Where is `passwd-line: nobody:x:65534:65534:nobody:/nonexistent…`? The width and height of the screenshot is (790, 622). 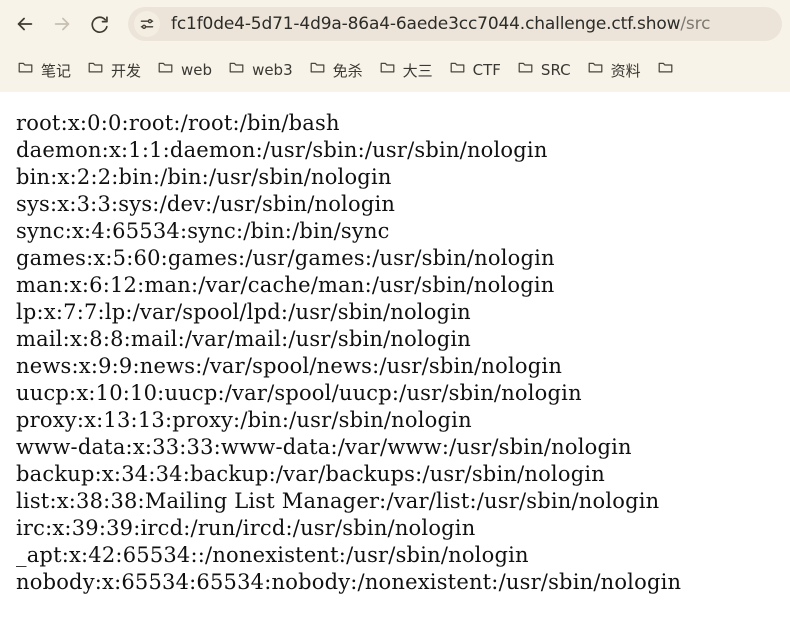
passwd-line: nobody:x:65534:65534:nobody:/nonexistent… is located at coordinates (349, 582).